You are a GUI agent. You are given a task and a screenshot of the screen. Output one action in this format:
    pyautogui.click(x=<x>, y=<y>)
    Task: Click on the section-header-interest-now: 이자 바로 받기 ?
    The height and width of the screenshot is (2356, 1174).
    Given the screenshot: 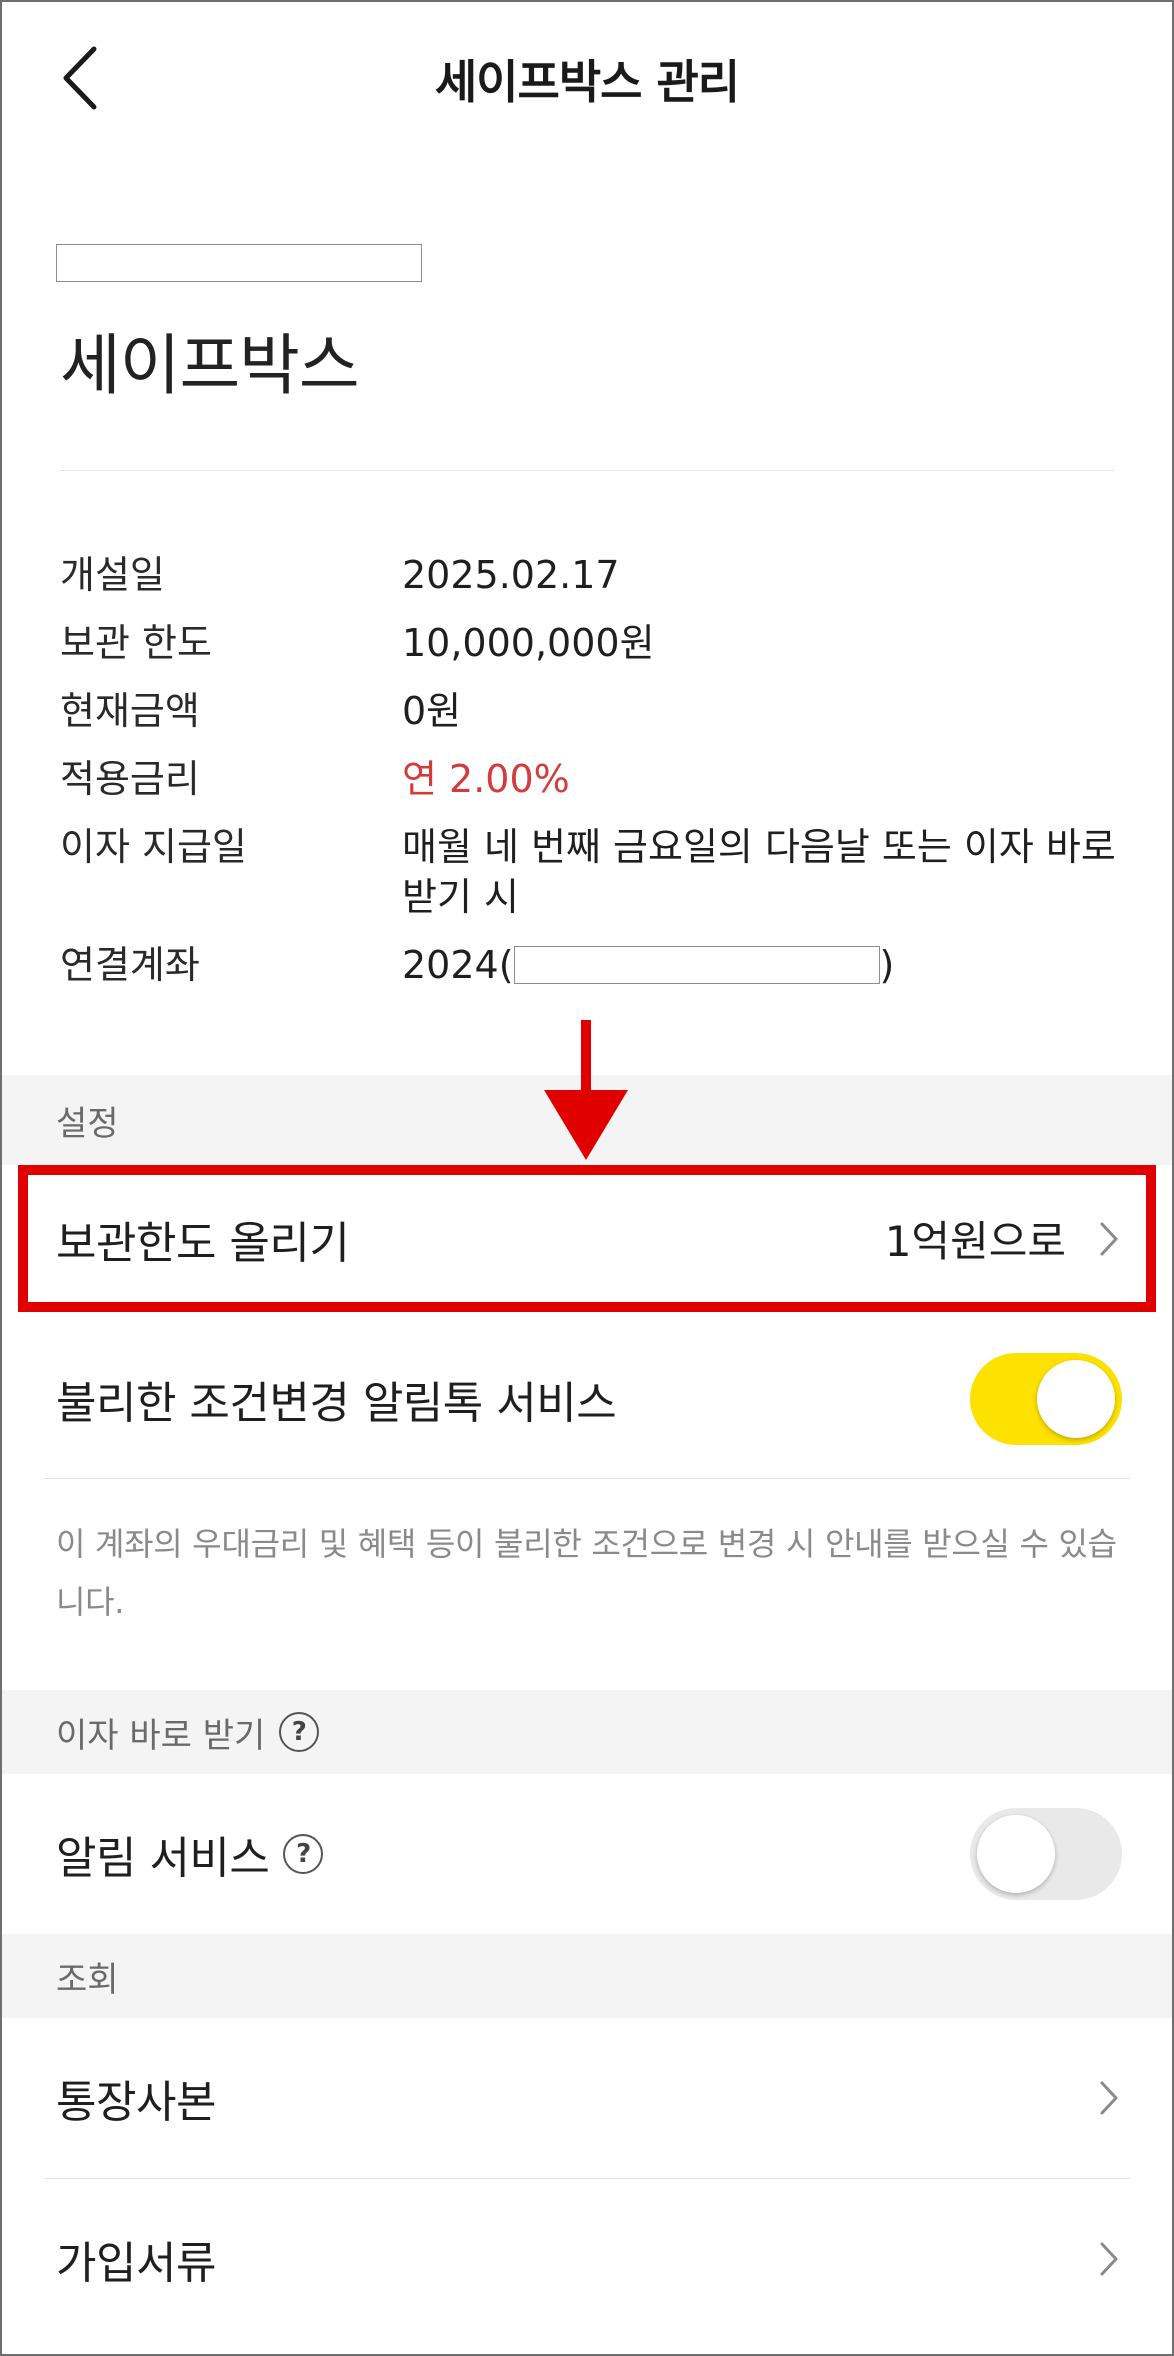 What is the action you would take?
    pyautogui.click(x=587, y=1732)
    